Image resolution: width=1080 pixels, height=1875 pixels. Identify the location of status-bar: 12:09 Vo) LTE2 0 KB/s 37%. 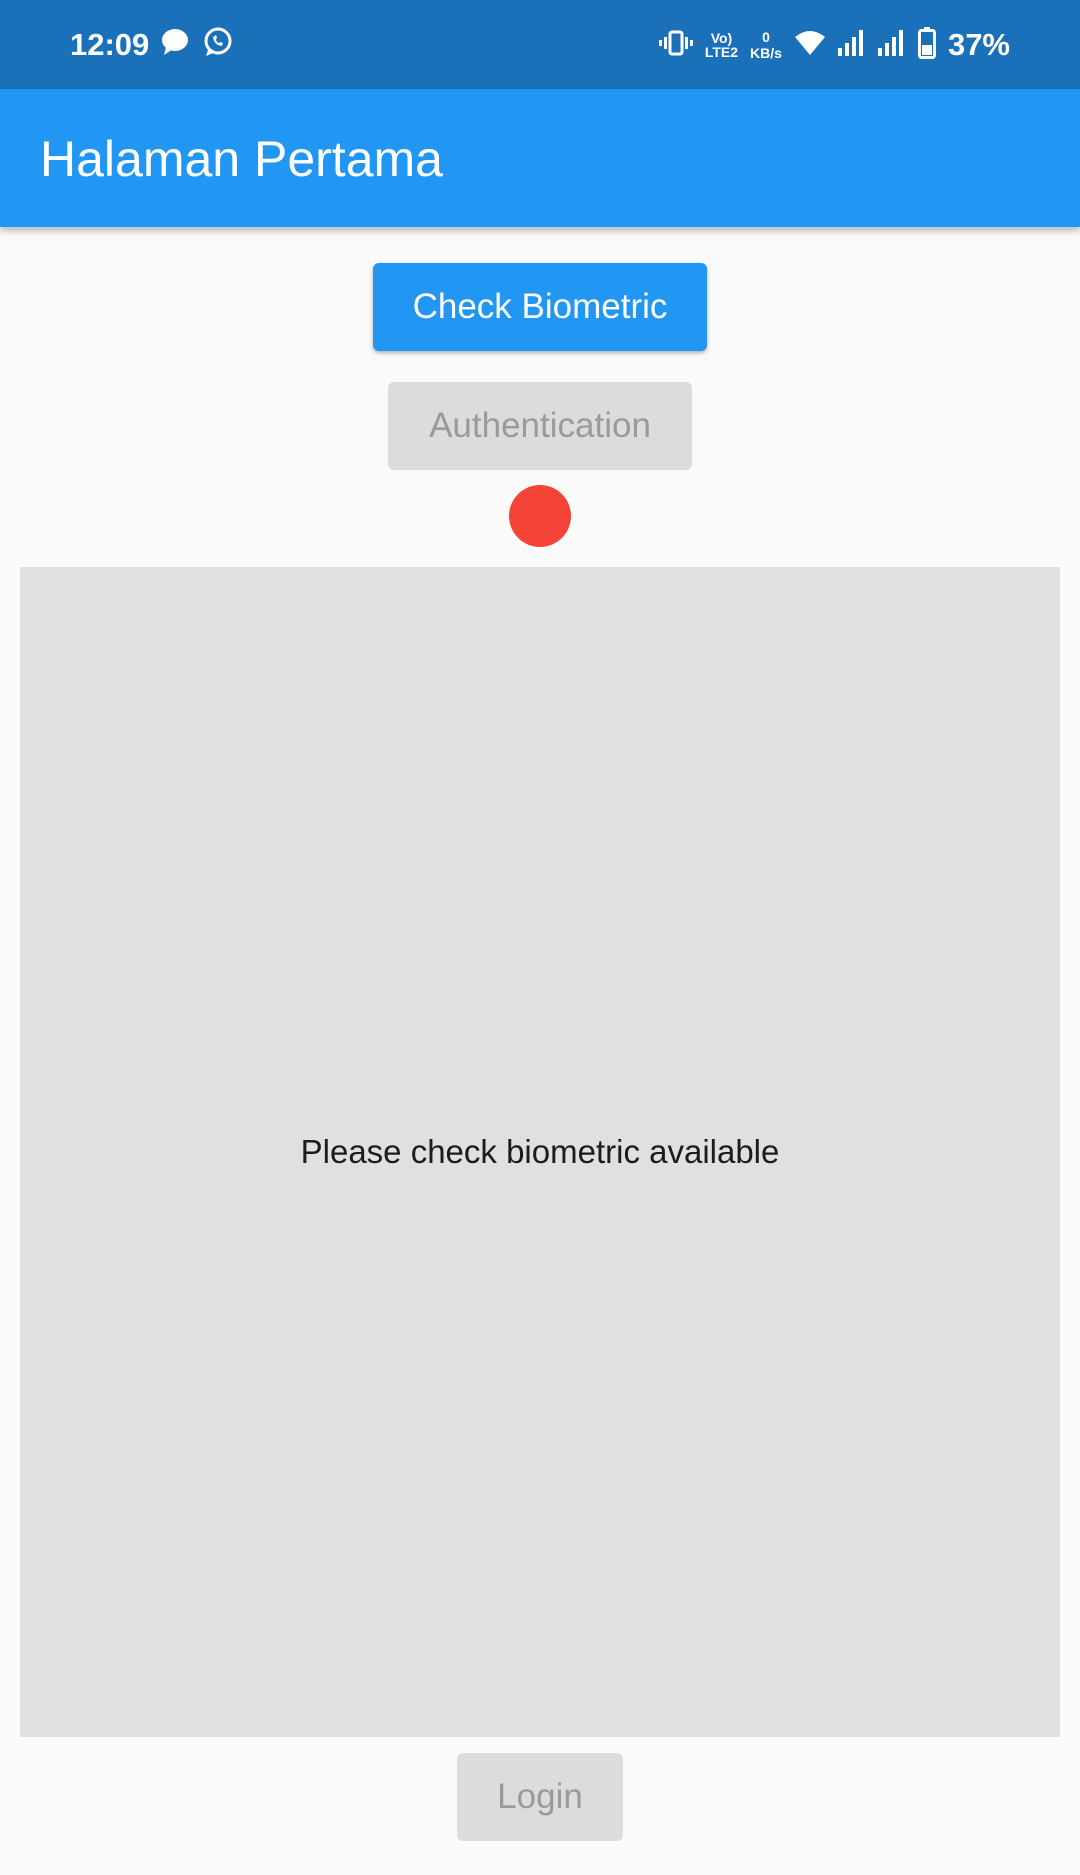
(540, 44).